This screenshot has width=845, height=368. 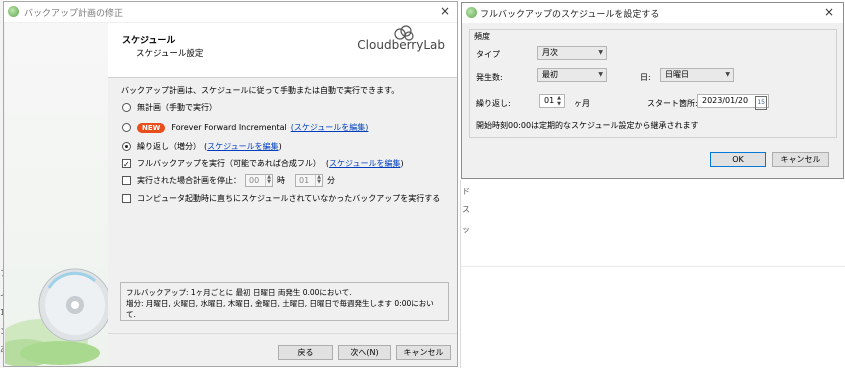 I want to click on option-stop-plan: 実行された場合計画を停止： 00 ▲ ▼ 時 01 ▲ ▼ 分, so click(x=228, y=180).